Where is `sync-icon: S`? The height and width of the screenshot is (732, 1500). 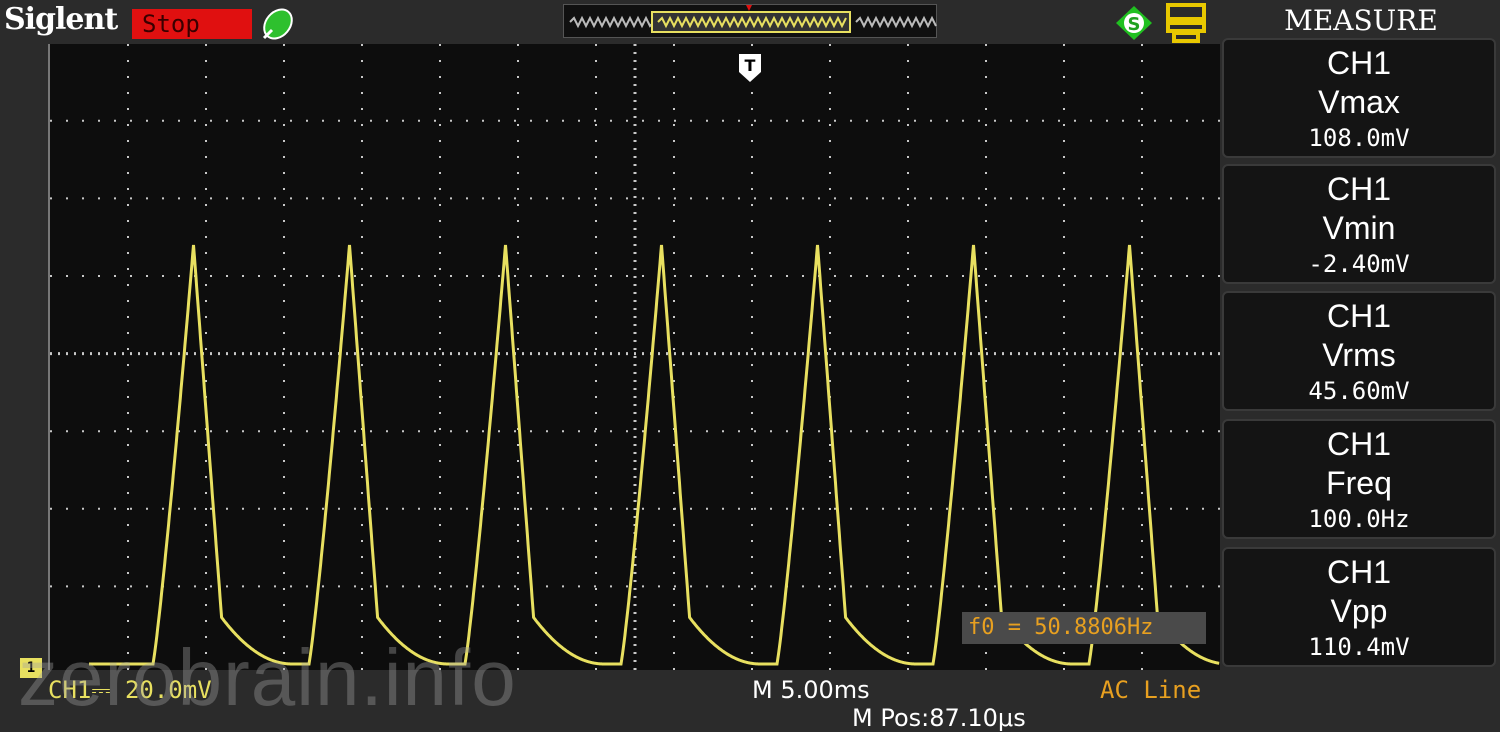 sync-icon: S is located at coordinates (1134, 23).